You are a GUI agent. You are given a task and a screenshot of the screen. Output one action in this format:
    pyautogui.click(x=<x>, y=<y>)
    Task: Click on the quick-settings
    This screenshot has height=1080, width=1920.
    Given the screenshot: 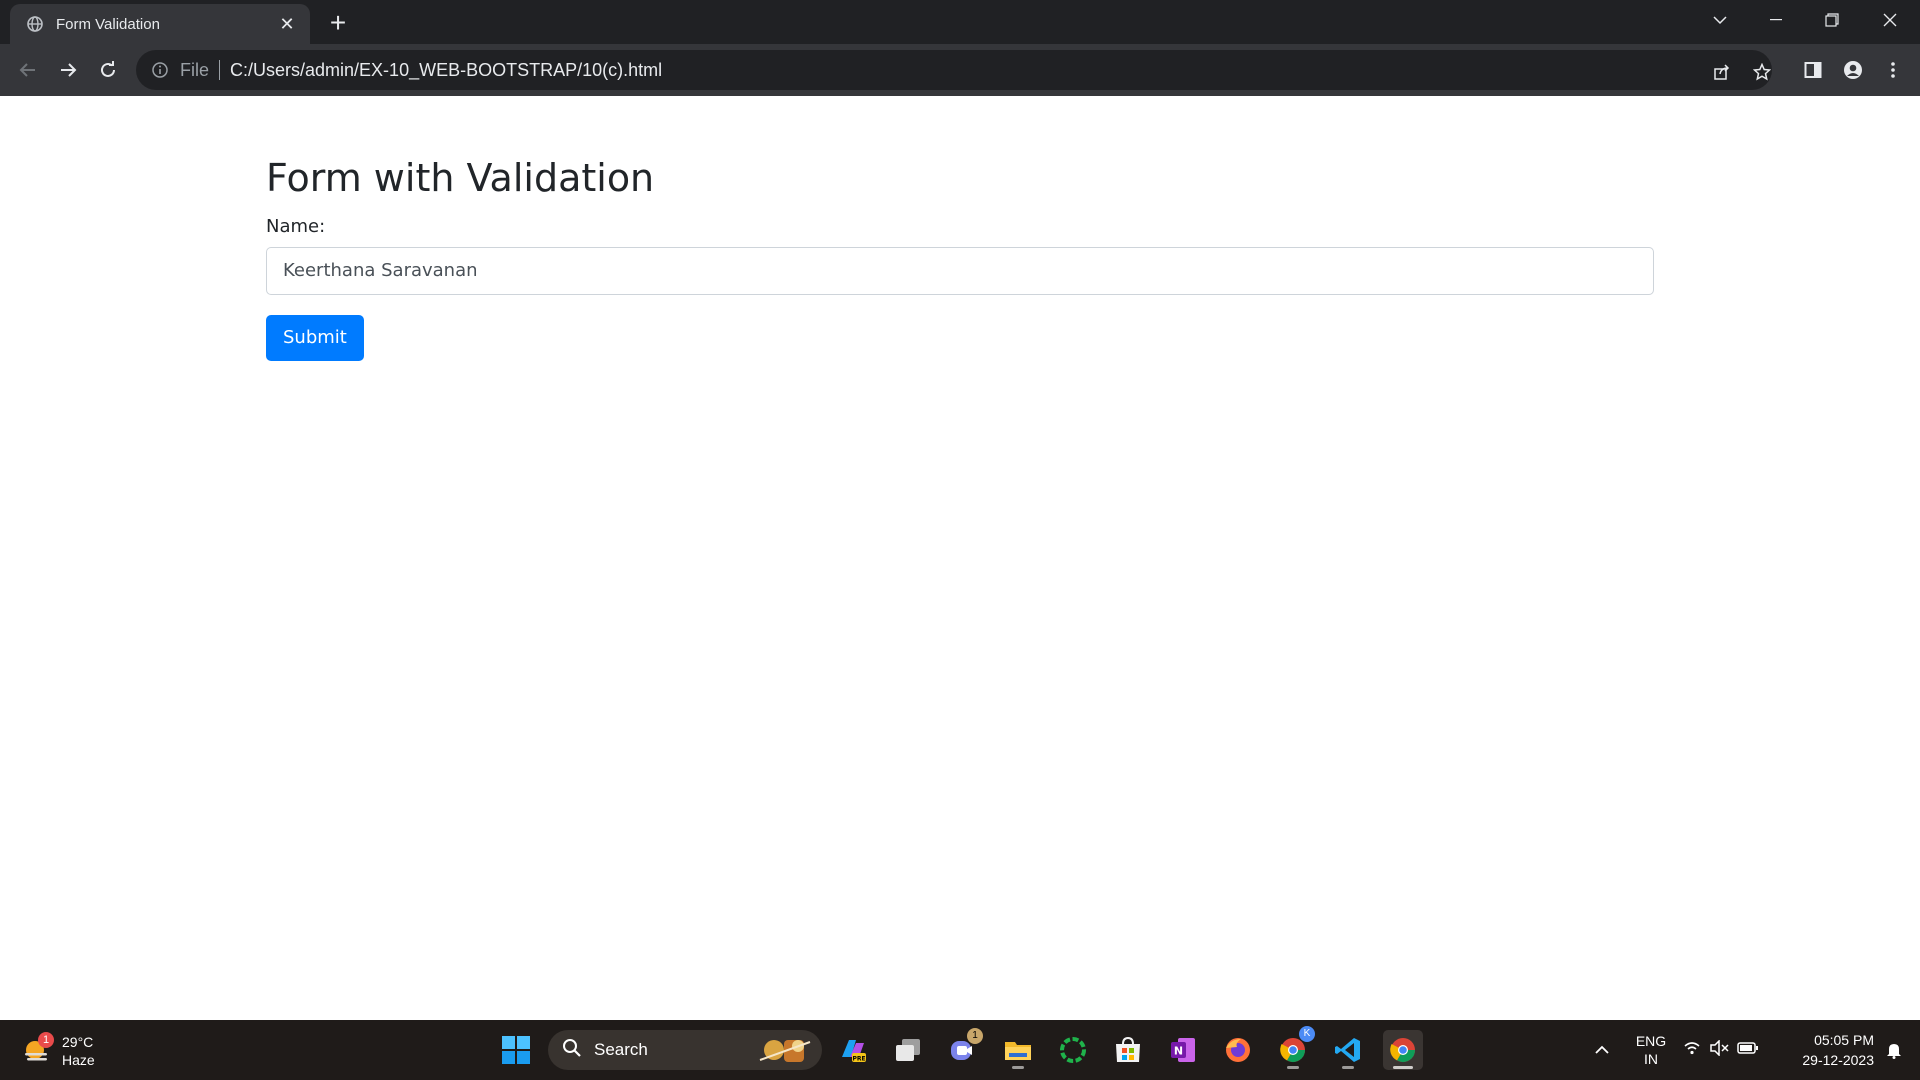 What is the action you would take?
    pyautogui.click(x=1721, y=1050)
    